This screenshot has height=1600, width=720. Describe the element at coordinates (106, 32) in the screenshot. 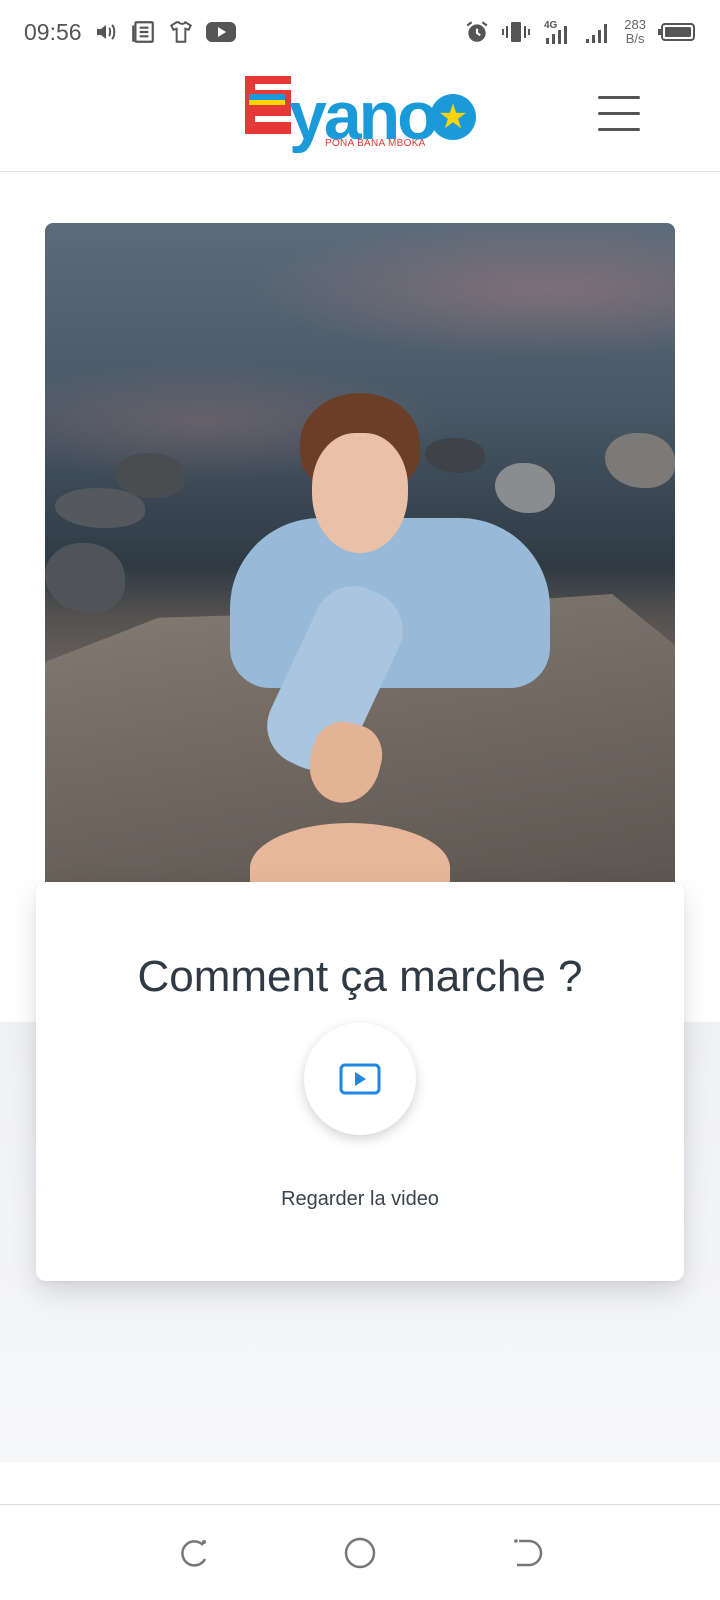

I see `volume-icon` at that location.